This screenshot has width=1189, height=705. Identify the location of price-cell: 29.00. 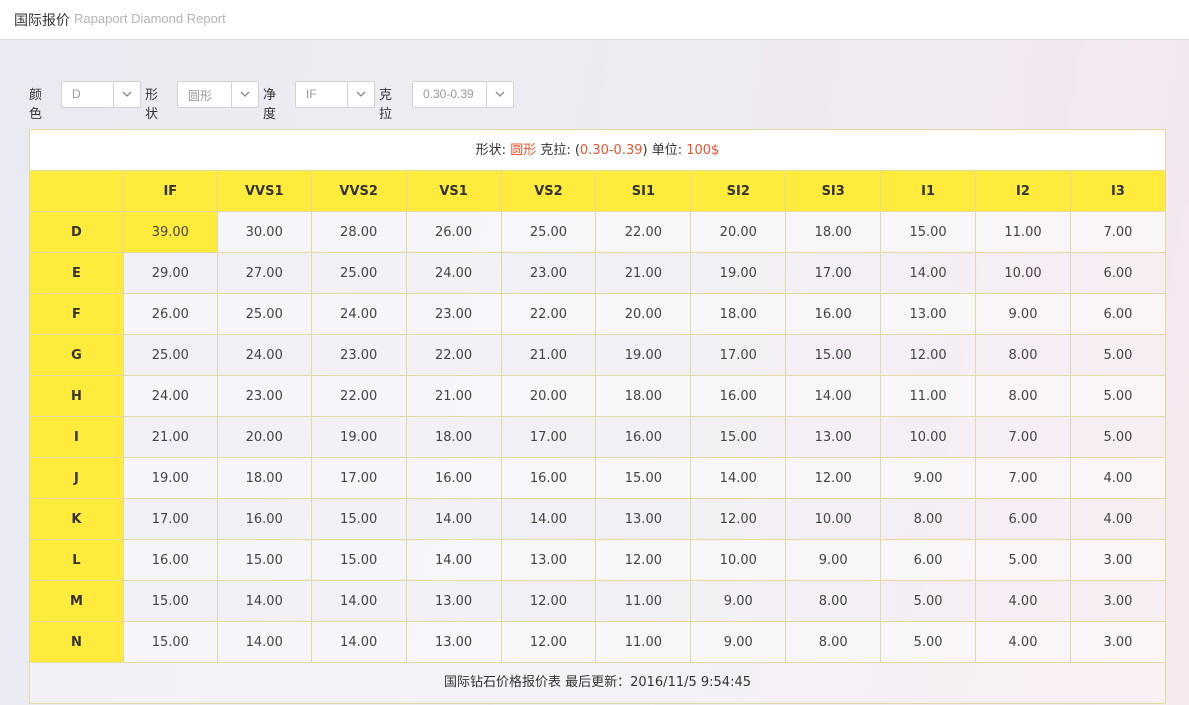
(170, 273).